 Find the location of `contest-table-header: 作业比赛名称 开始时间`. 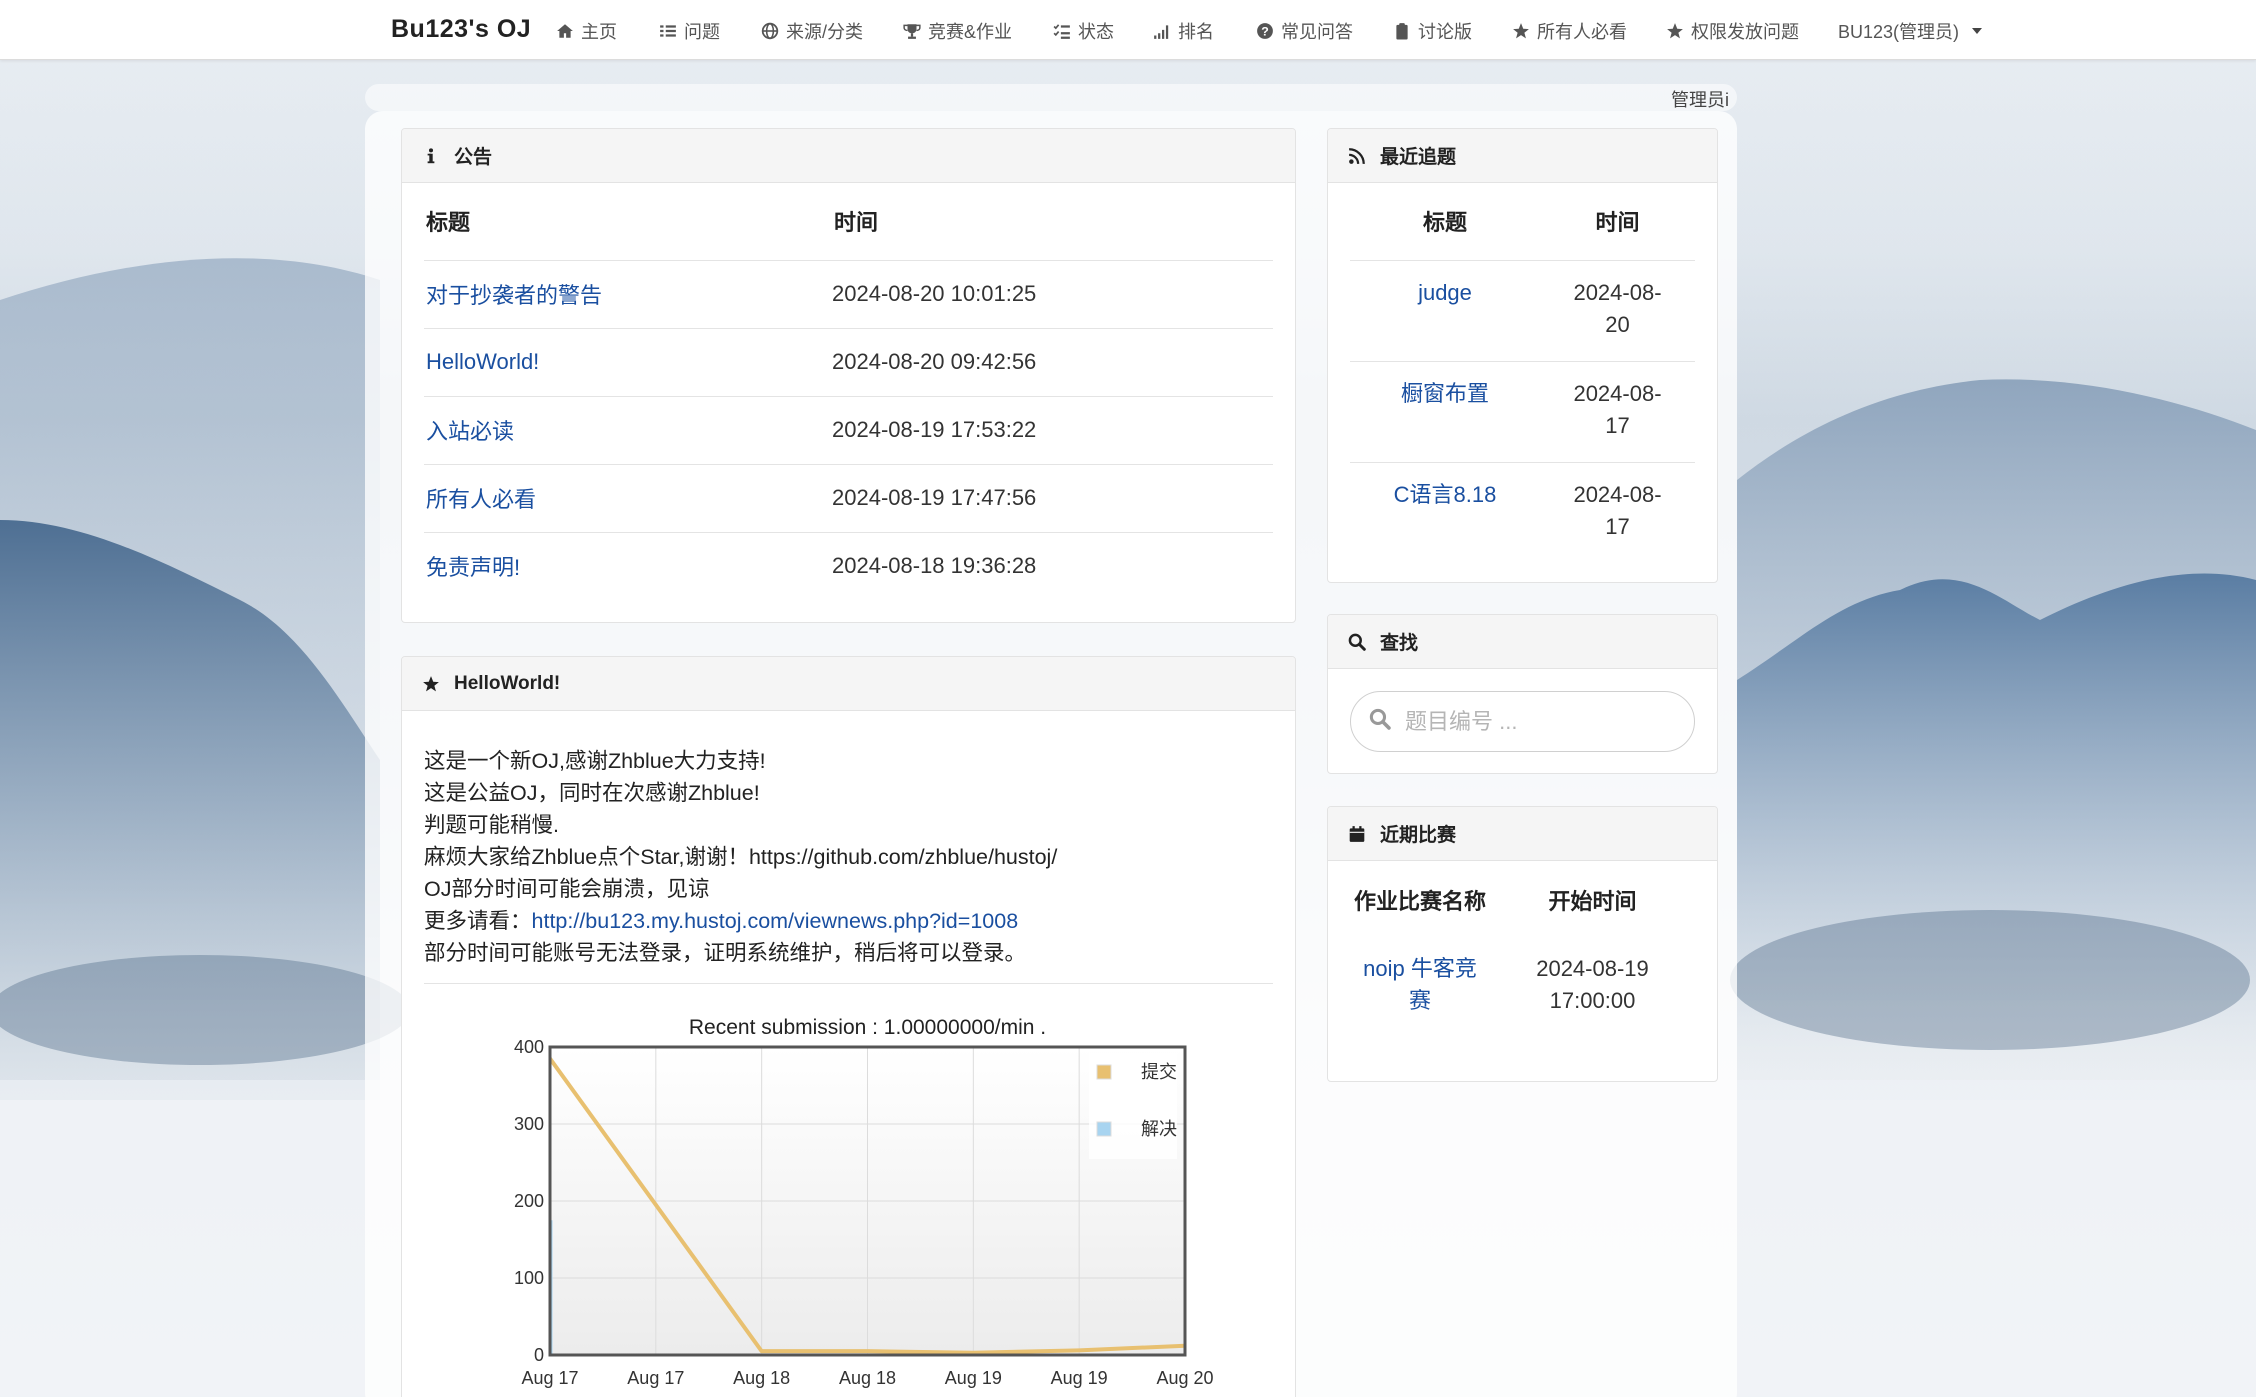

contest-table-header: 作业比赛名称 开始时间 is located at coordinates (1522, 900).